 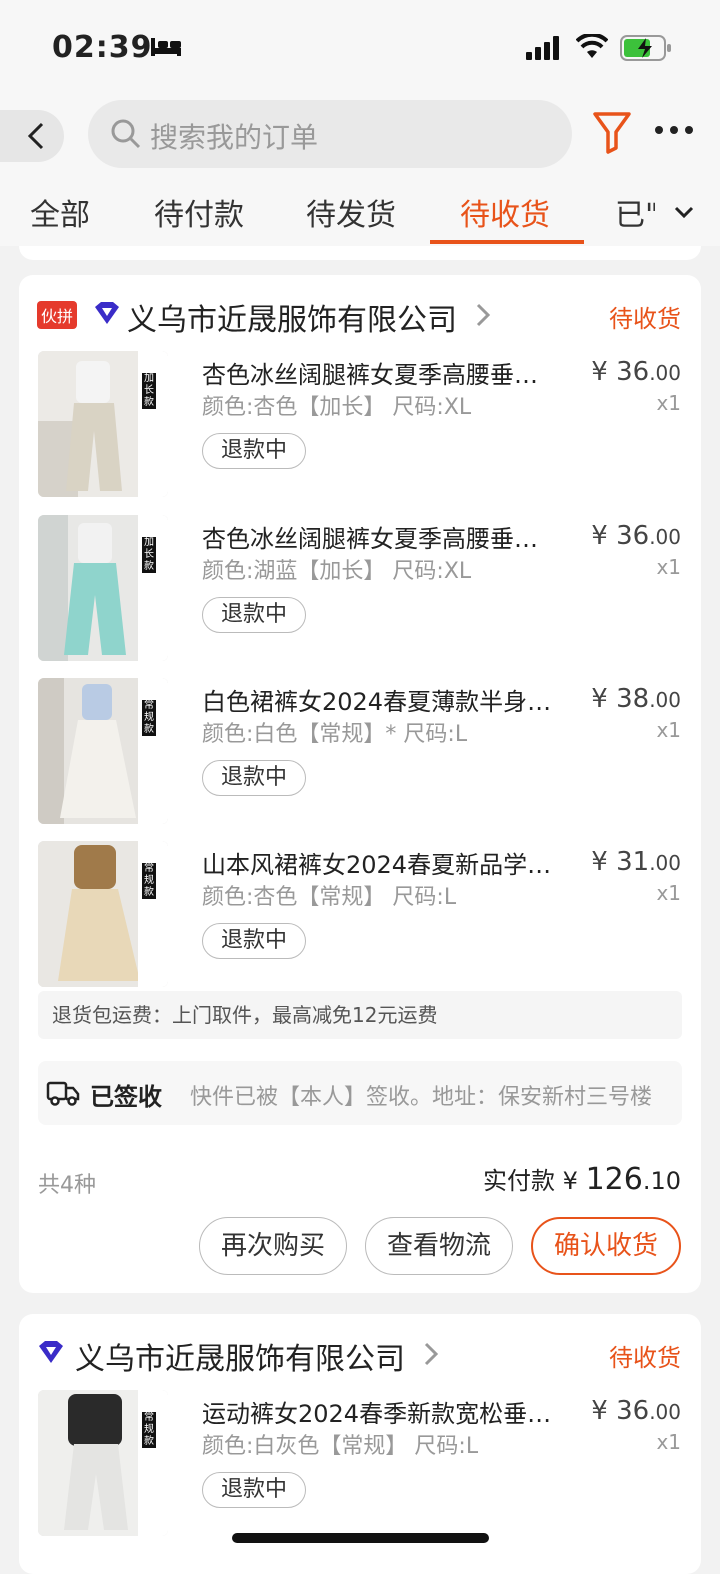 I want to click on tab-all: 全部, so click(x=60, y=212).